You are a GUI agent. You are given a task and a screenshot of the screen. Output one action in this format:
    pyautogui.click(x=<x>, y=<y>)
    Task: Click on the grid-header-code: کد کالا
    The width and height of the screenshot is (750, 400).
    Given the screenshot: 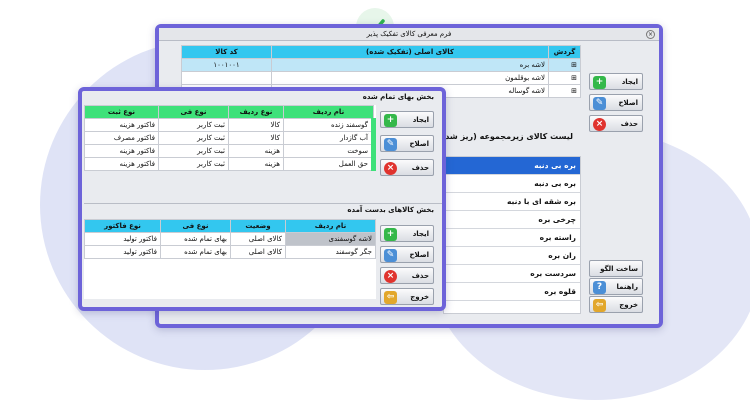 What is the action you would take?
    pyautogui.click(x=226, y=52)
    